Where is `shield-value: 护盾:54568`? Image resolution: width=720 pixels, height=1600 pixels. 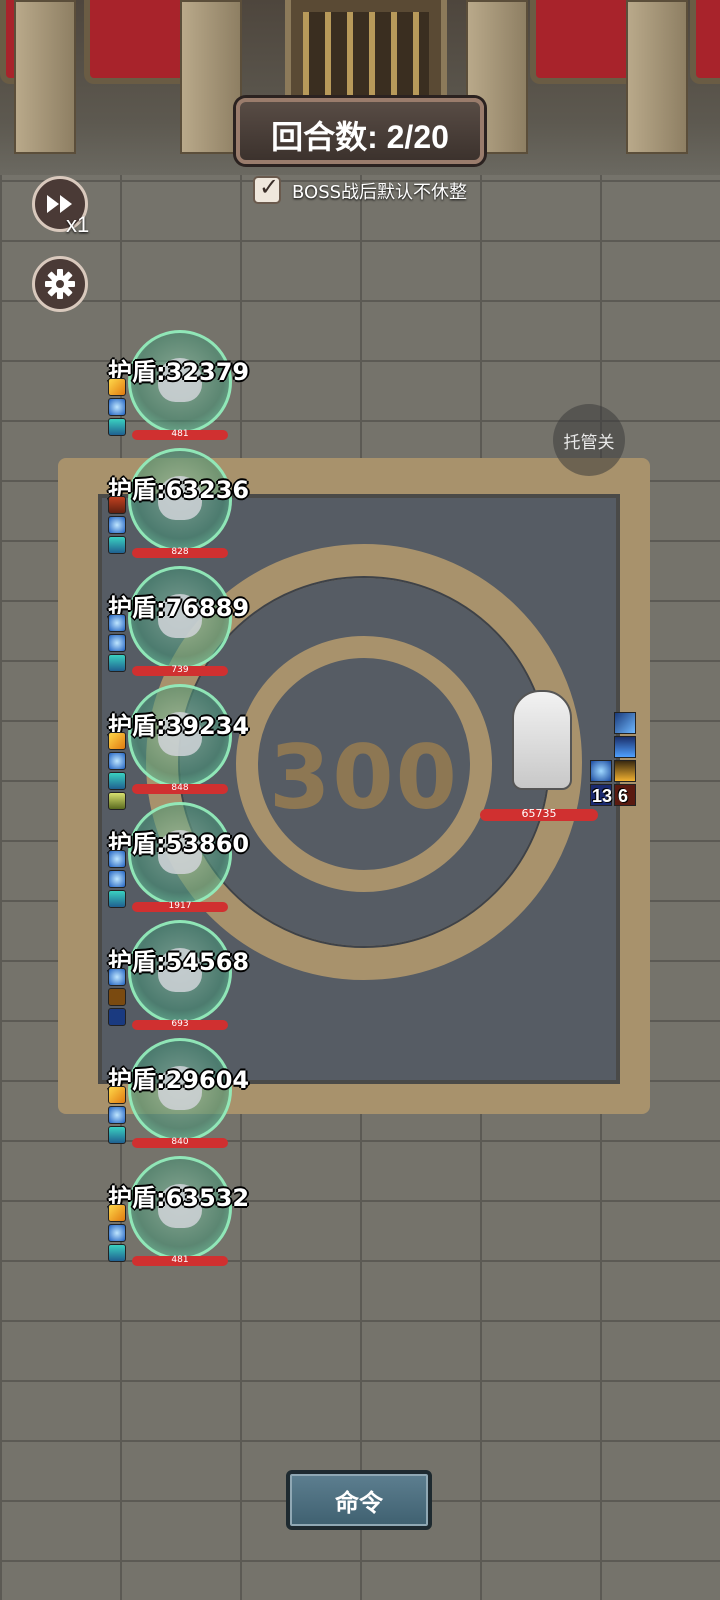
shield-value: 护盾:54568 is located at coordinates (179, 962).